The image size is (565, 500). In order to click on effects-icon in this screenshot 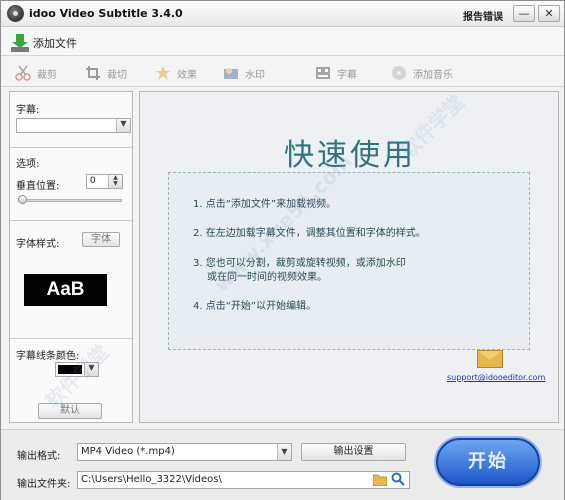, I will do `click(163, 73)`.